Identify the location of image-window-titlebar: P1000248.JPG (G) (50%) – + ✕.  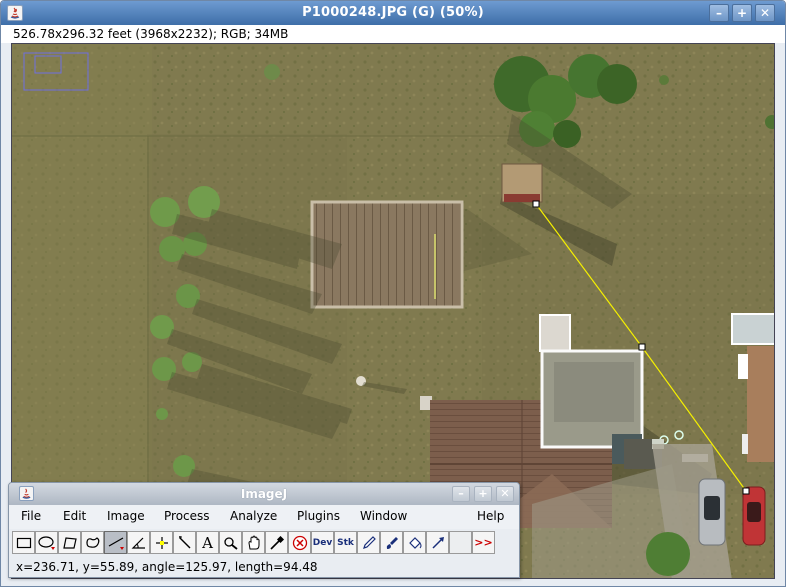
(393, 13).